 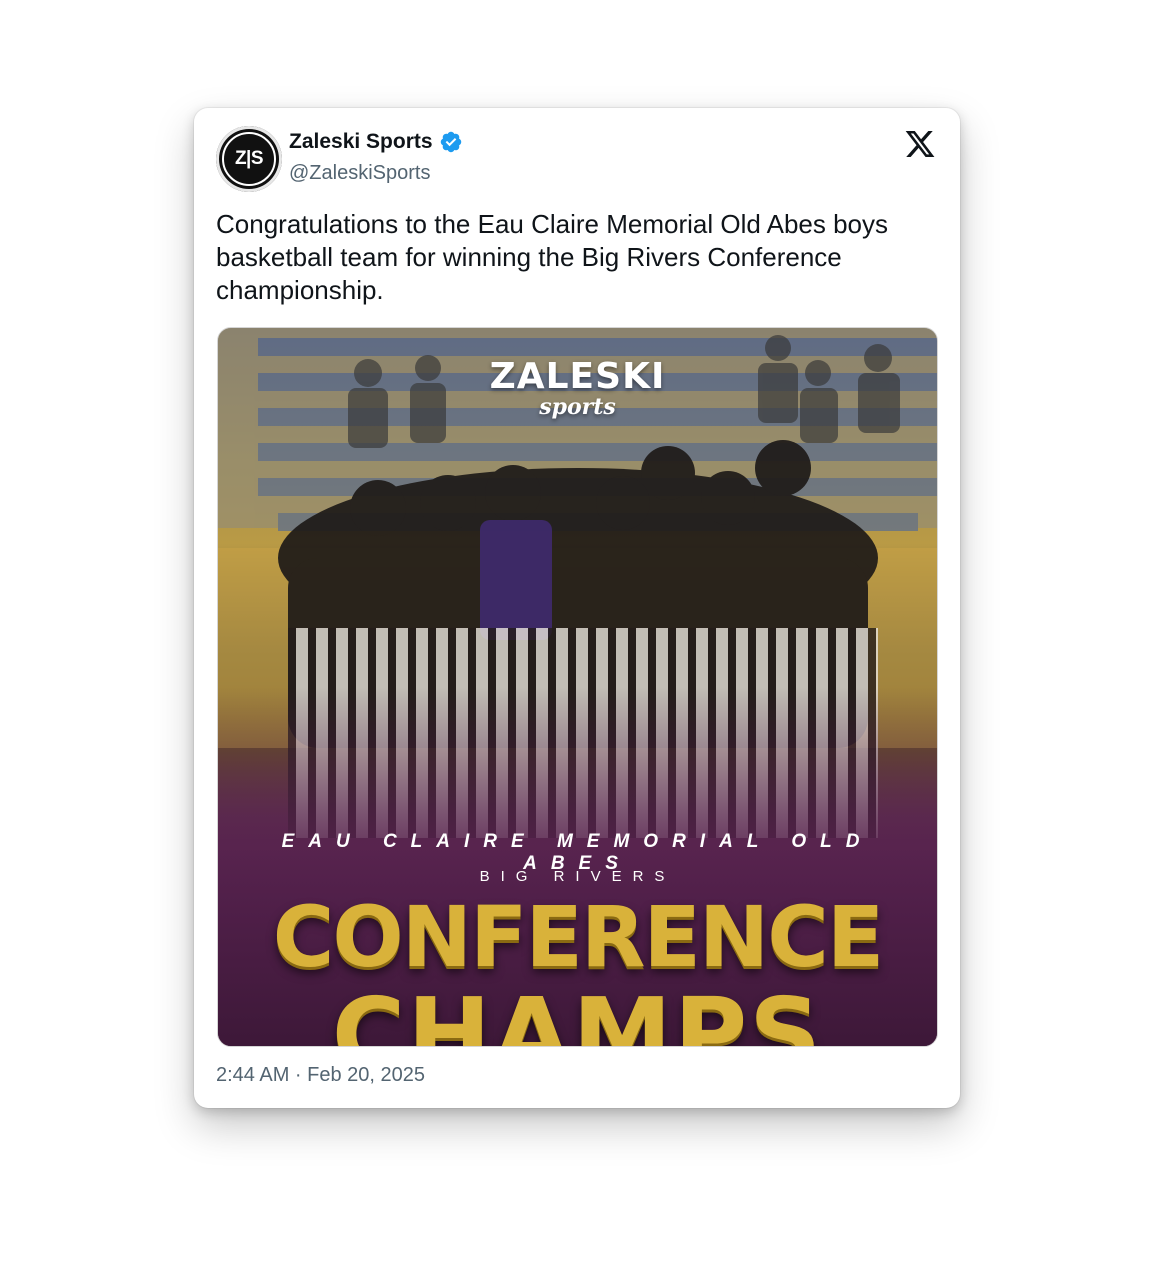 I want to click on avatar: Z|S, so click(x=249, y=159).